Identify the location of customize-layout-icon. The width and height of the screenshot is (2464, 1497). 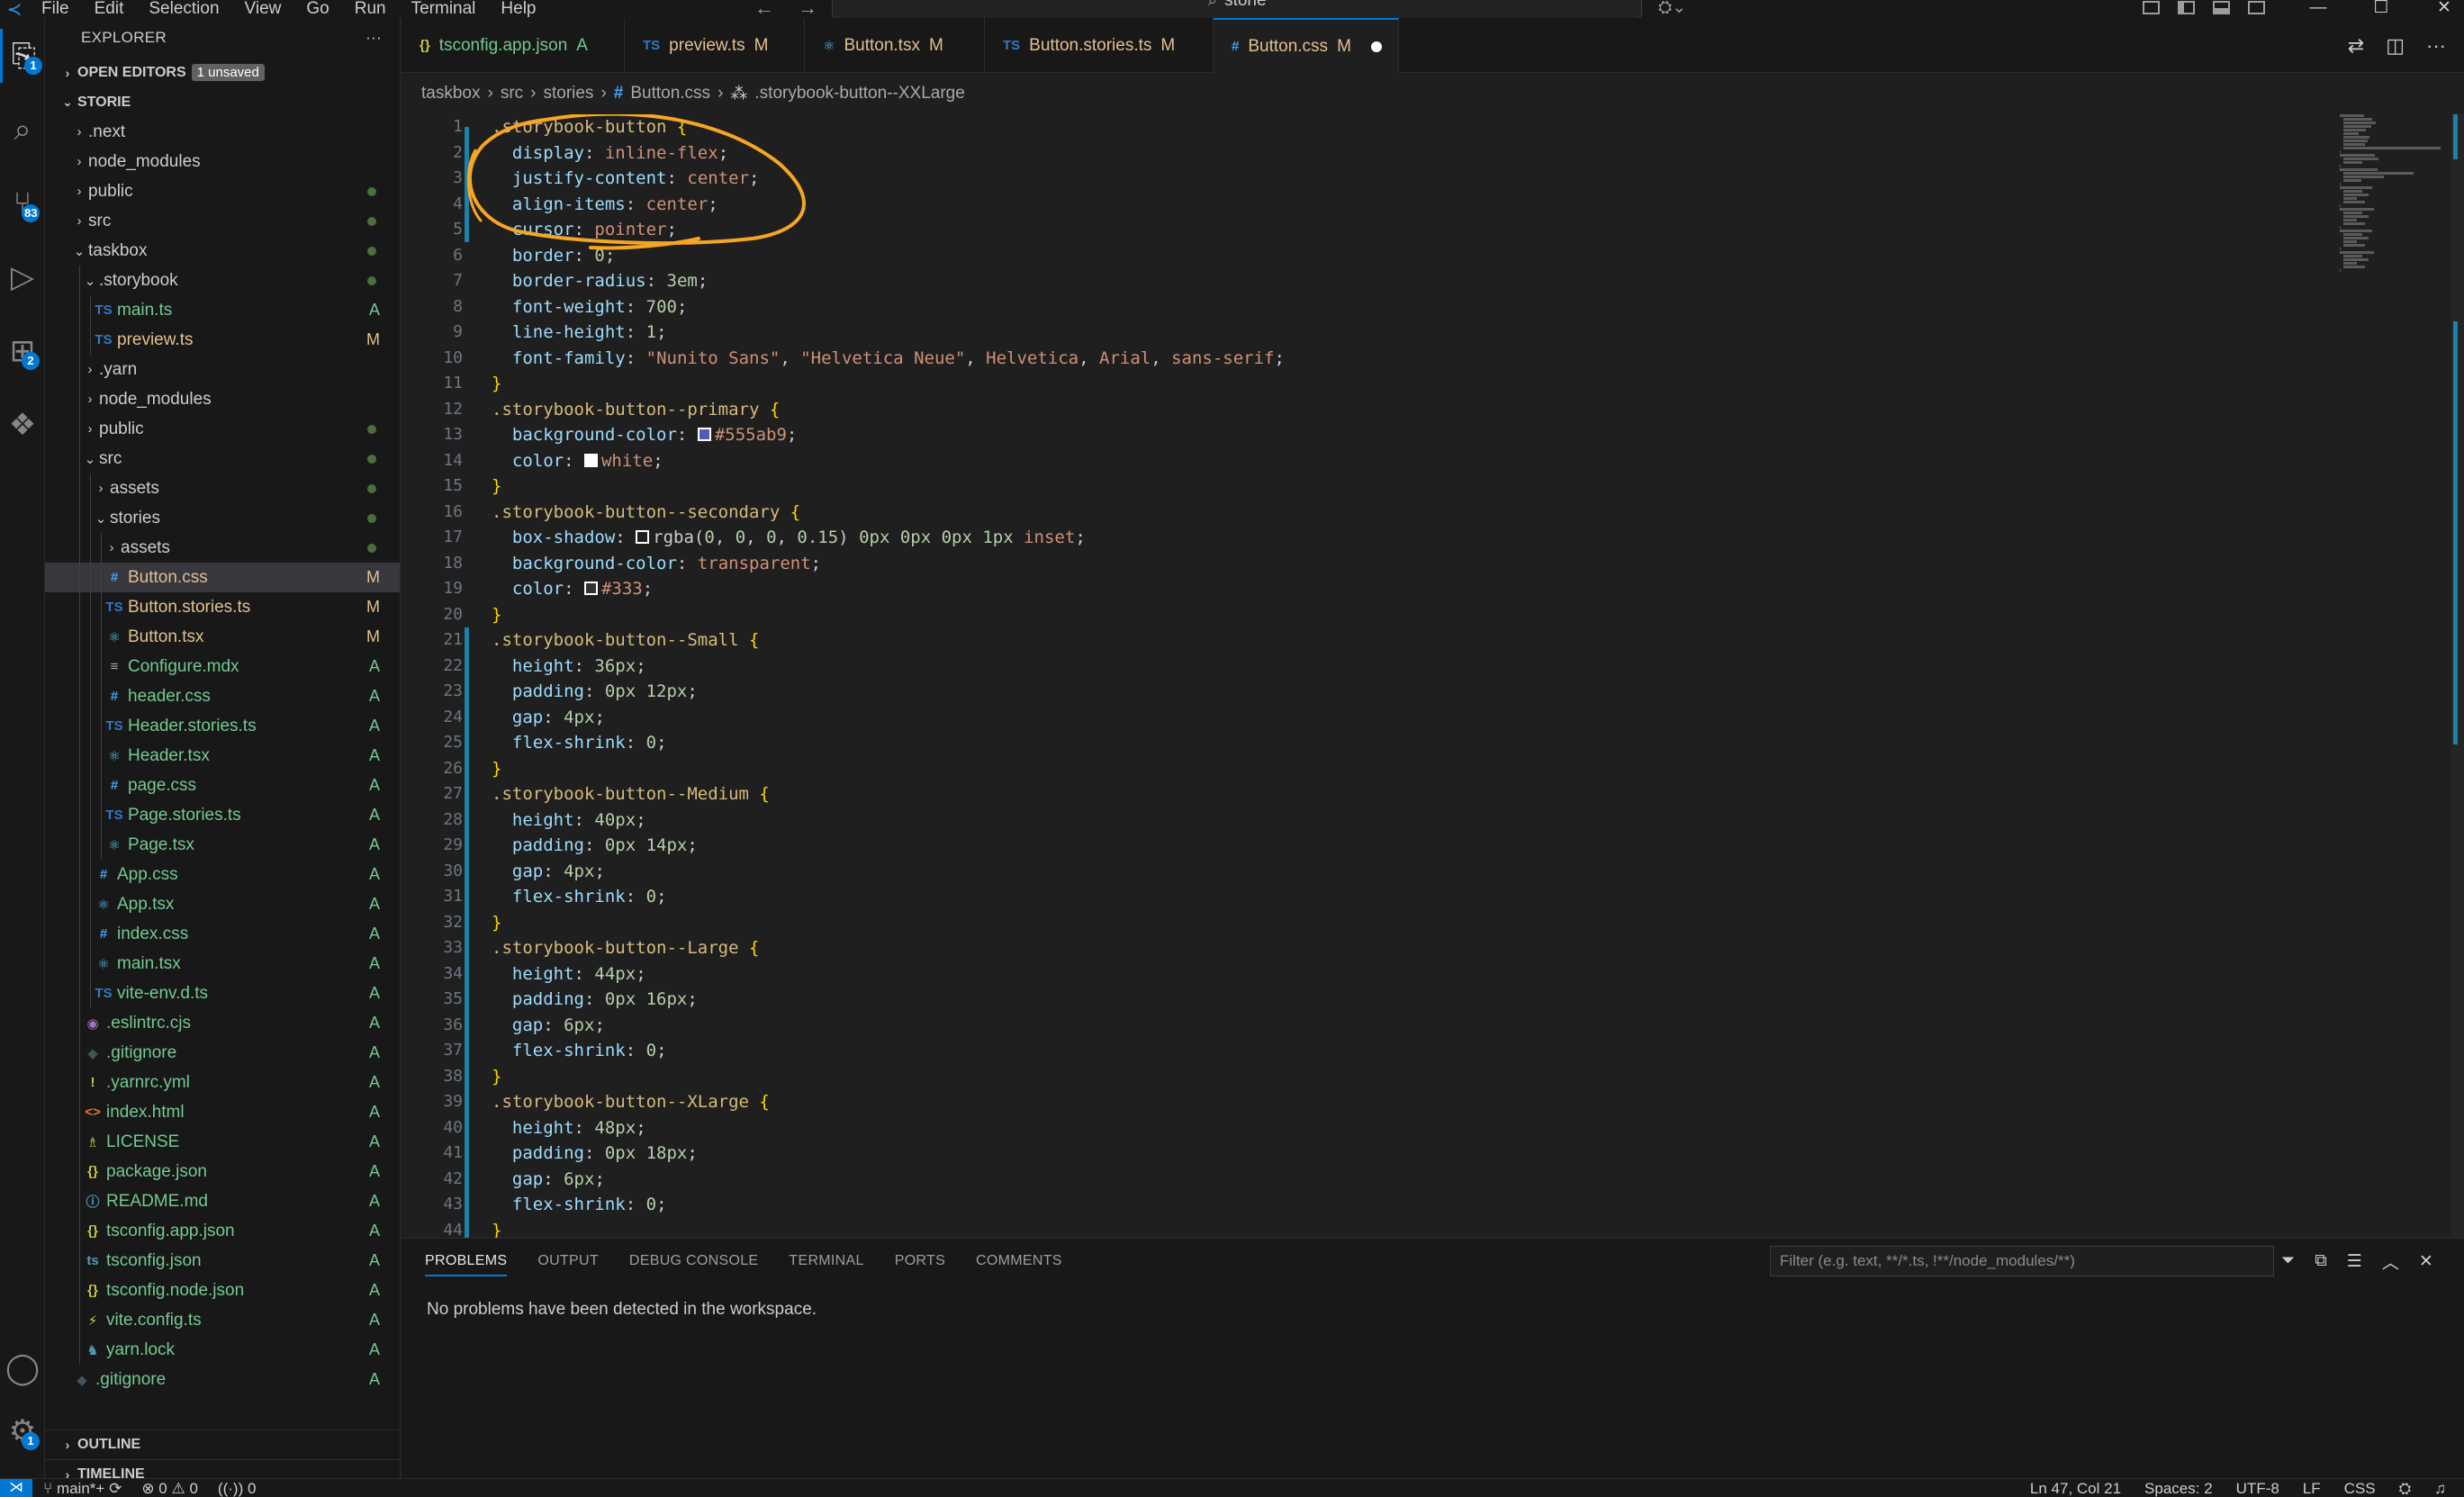
(2151, 7).